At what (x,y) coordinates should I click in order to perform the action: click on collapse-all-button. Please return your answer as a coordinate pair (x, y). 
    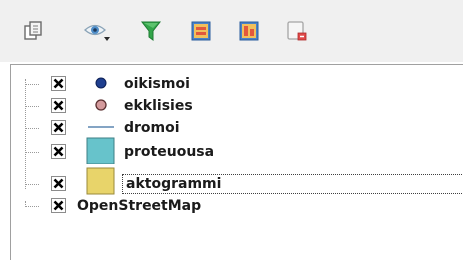
    Looking at the image, I should click on (249, 31).